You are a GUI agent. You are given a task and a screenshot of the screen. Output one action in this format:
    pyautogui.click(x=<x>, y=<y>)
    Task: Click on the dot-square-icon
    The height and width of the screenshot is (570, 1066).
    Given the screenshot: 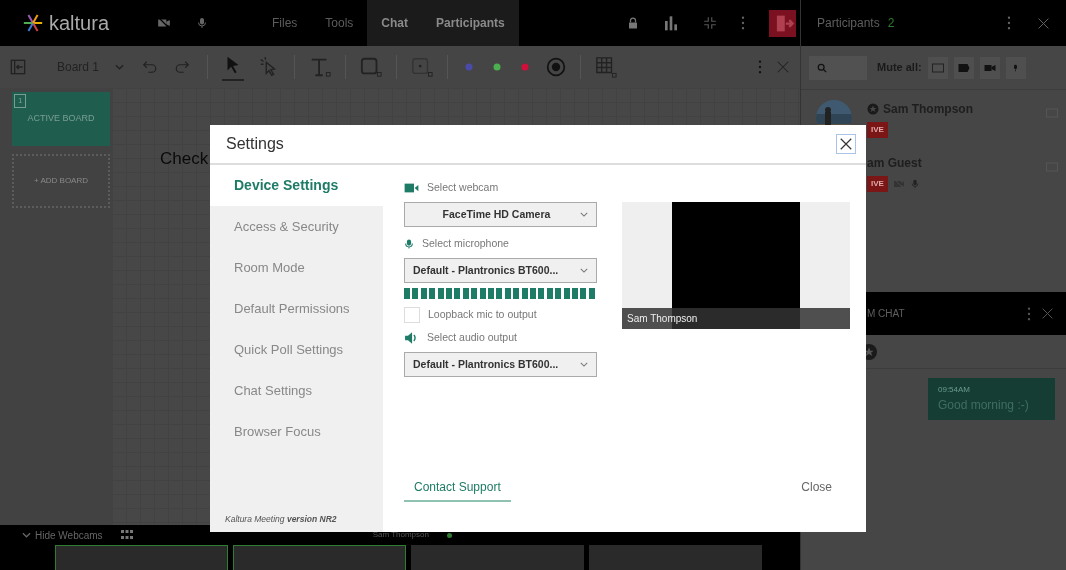 What is the action you would take?
    pyautogui.click(x=422, y=67)
    